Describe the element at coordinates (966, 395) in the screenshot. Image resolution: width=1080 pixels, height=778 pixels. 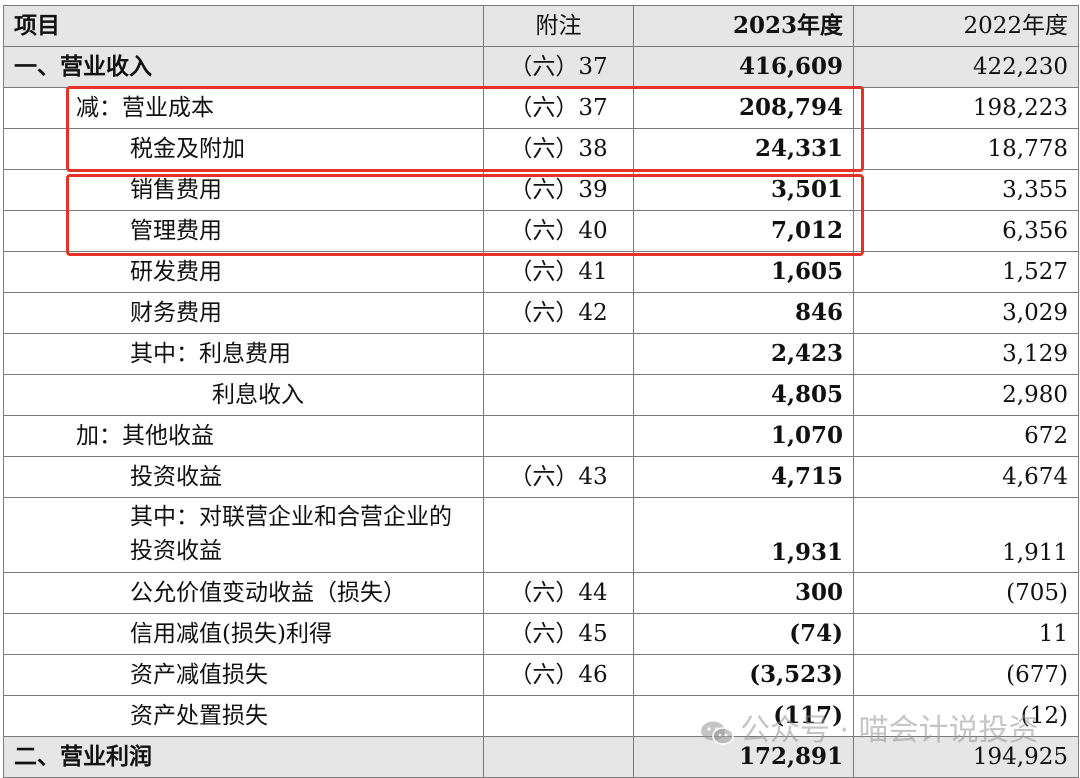
I see `row-value-2022: 2,980` at that location.